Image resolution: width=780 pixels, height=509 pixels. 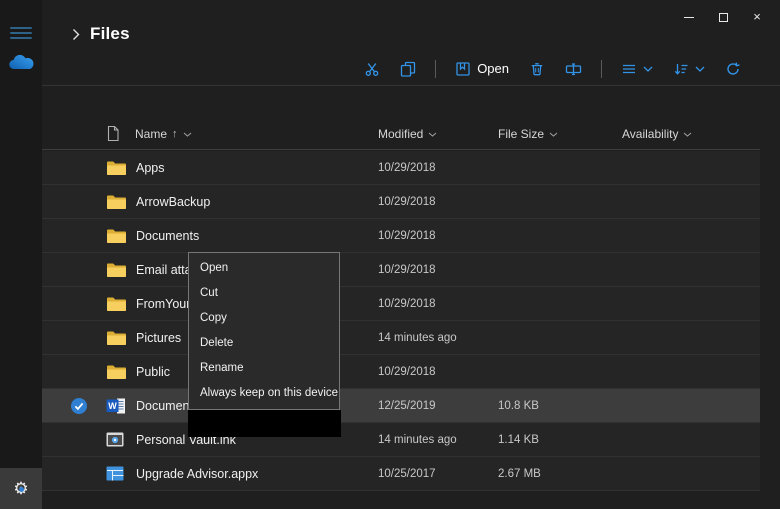 I want to click on hamburger-menu-icon, so click(x=21, y=32).